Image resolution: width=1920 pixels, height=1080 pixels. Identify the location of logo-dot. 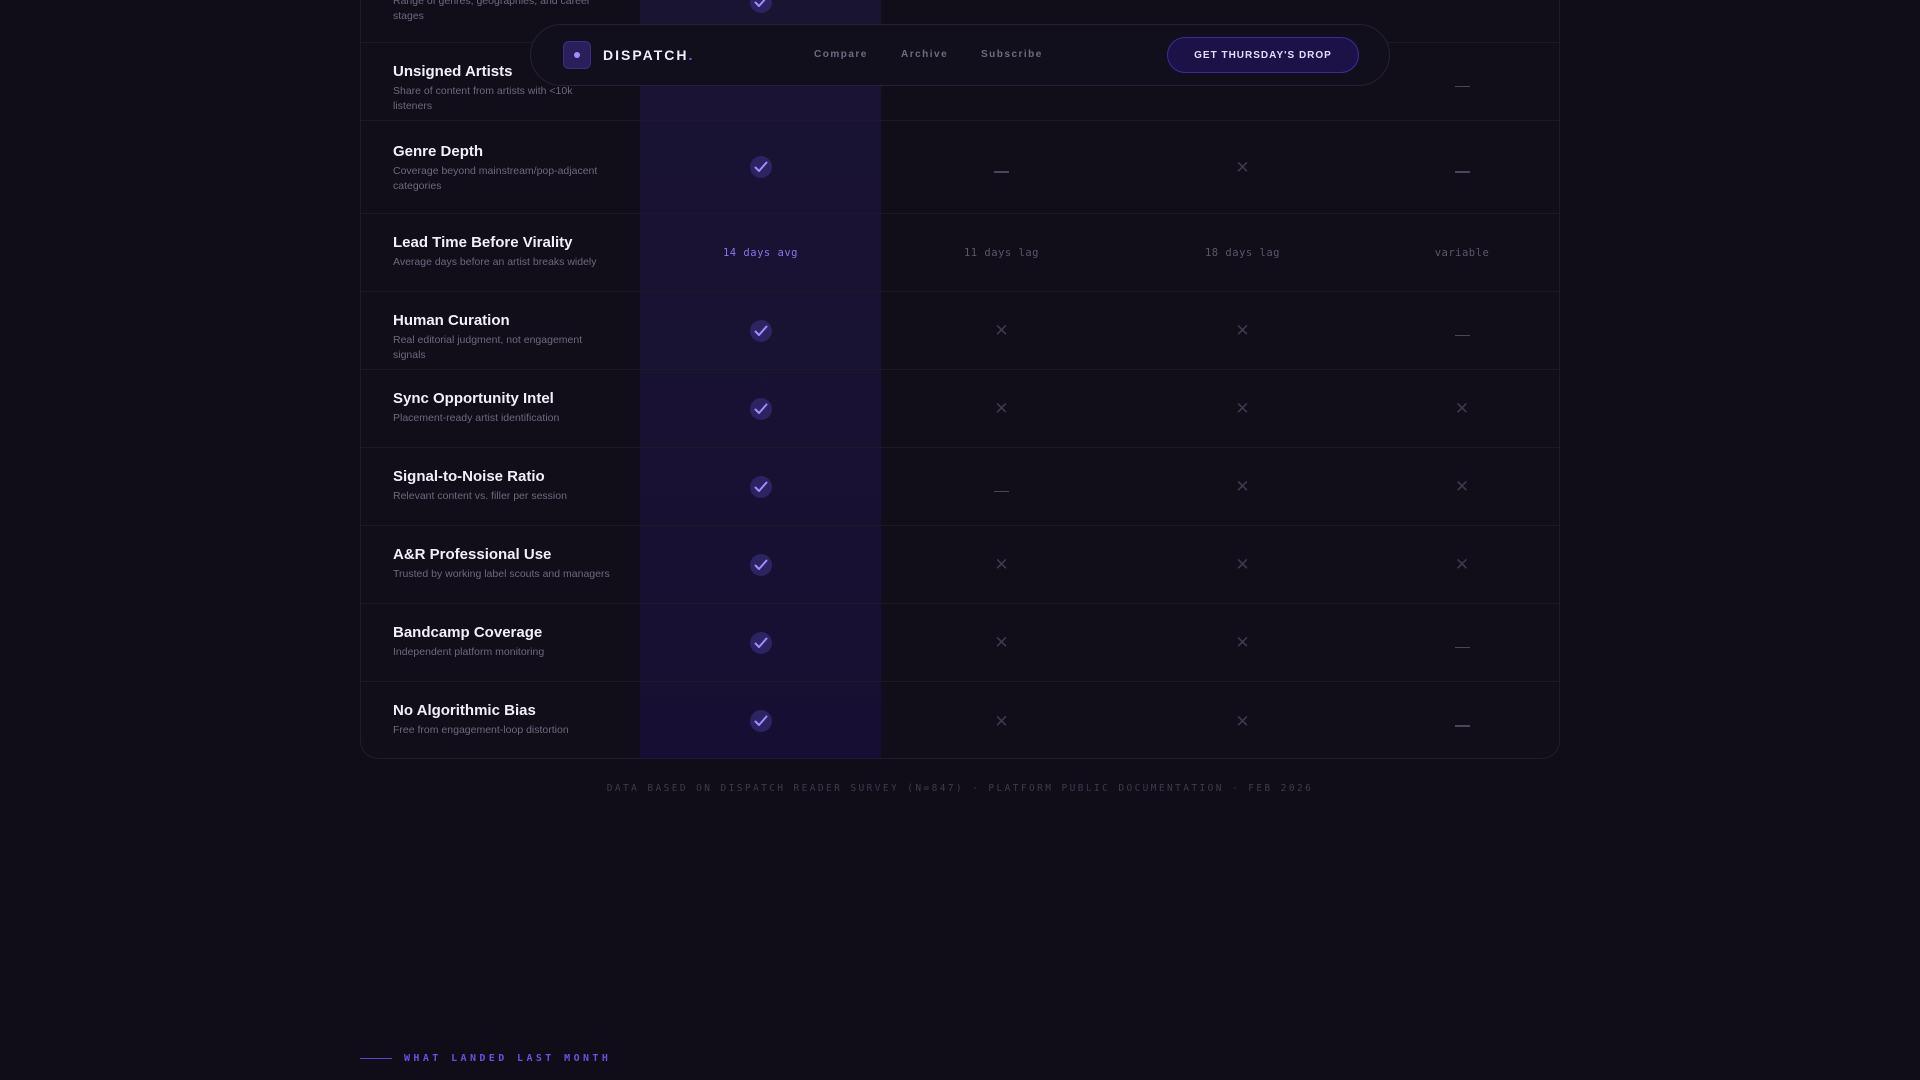
(577, 55).